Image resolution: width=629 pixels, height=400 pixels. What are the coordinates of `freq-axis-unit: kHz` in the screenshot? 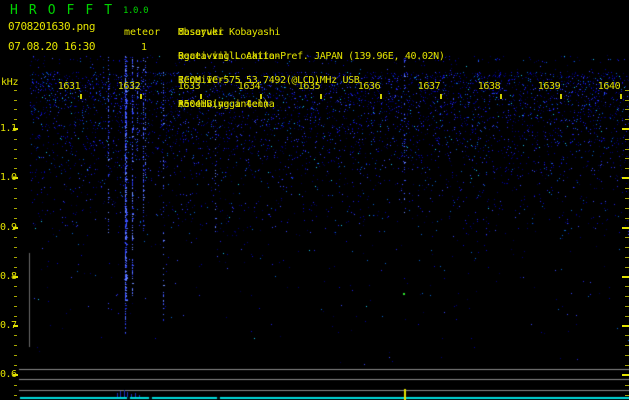 It's located at (10, 82).